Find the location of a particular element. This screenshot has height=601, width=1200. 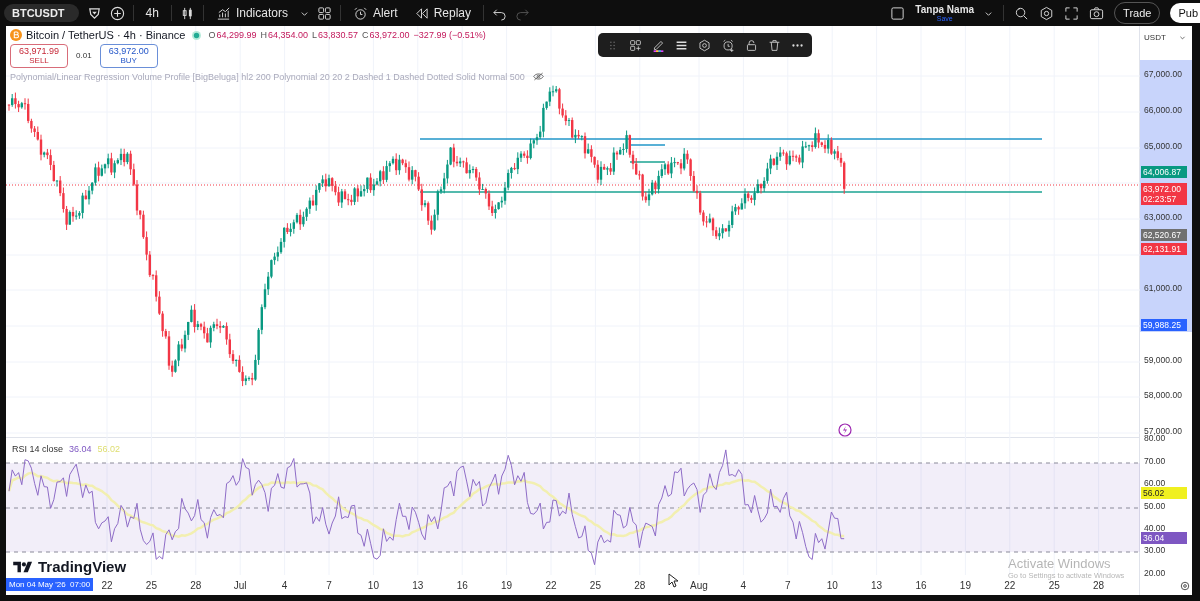

rsi-badge: 36.04 is located at coordinates (1164, 538).